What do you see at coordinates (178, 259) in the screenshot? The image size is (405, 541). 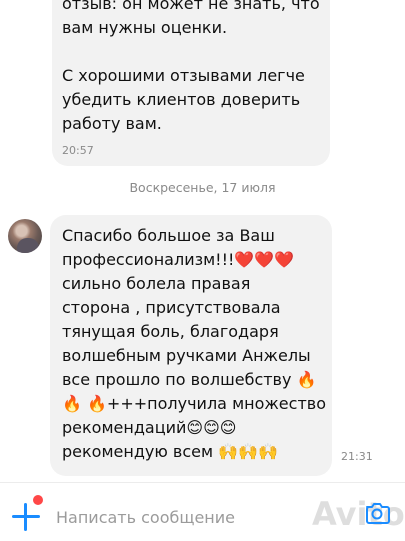 I see `message-text-line: профессионализм!!!❤️❤️❤️` at bounding box center [178, 259].